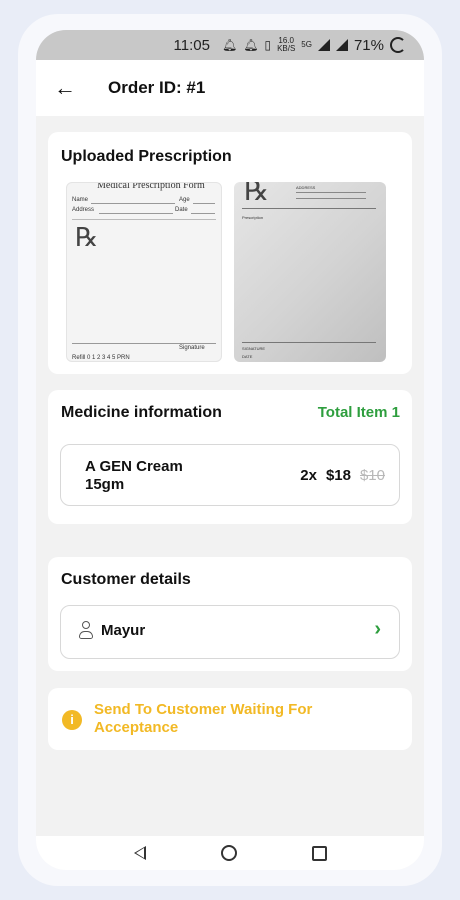 This screenshot has width=460, height=900. Describe the element at coordinates (144, 219) in the screenshot. I see `header-divider` at that location.